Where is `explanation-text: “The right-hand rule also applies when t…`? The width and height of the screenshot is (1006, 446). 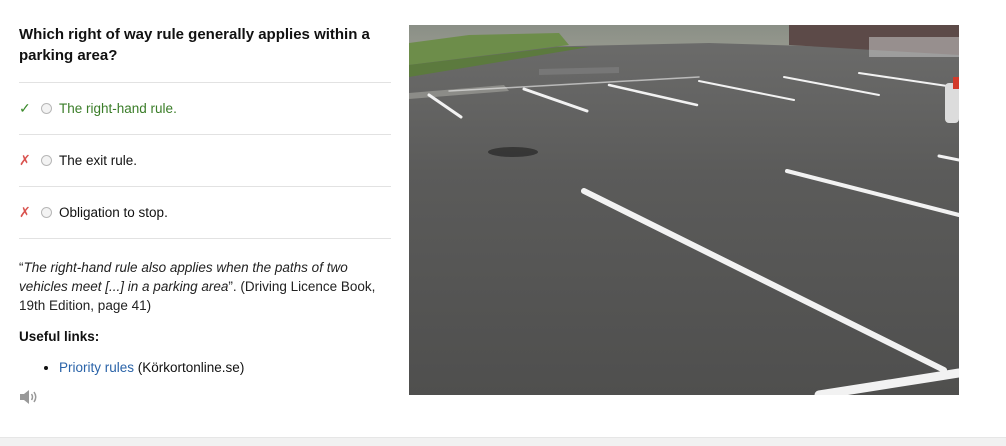
explanation-text: “The right-hand rule also applies when t… is located at coordinates (205, 286).